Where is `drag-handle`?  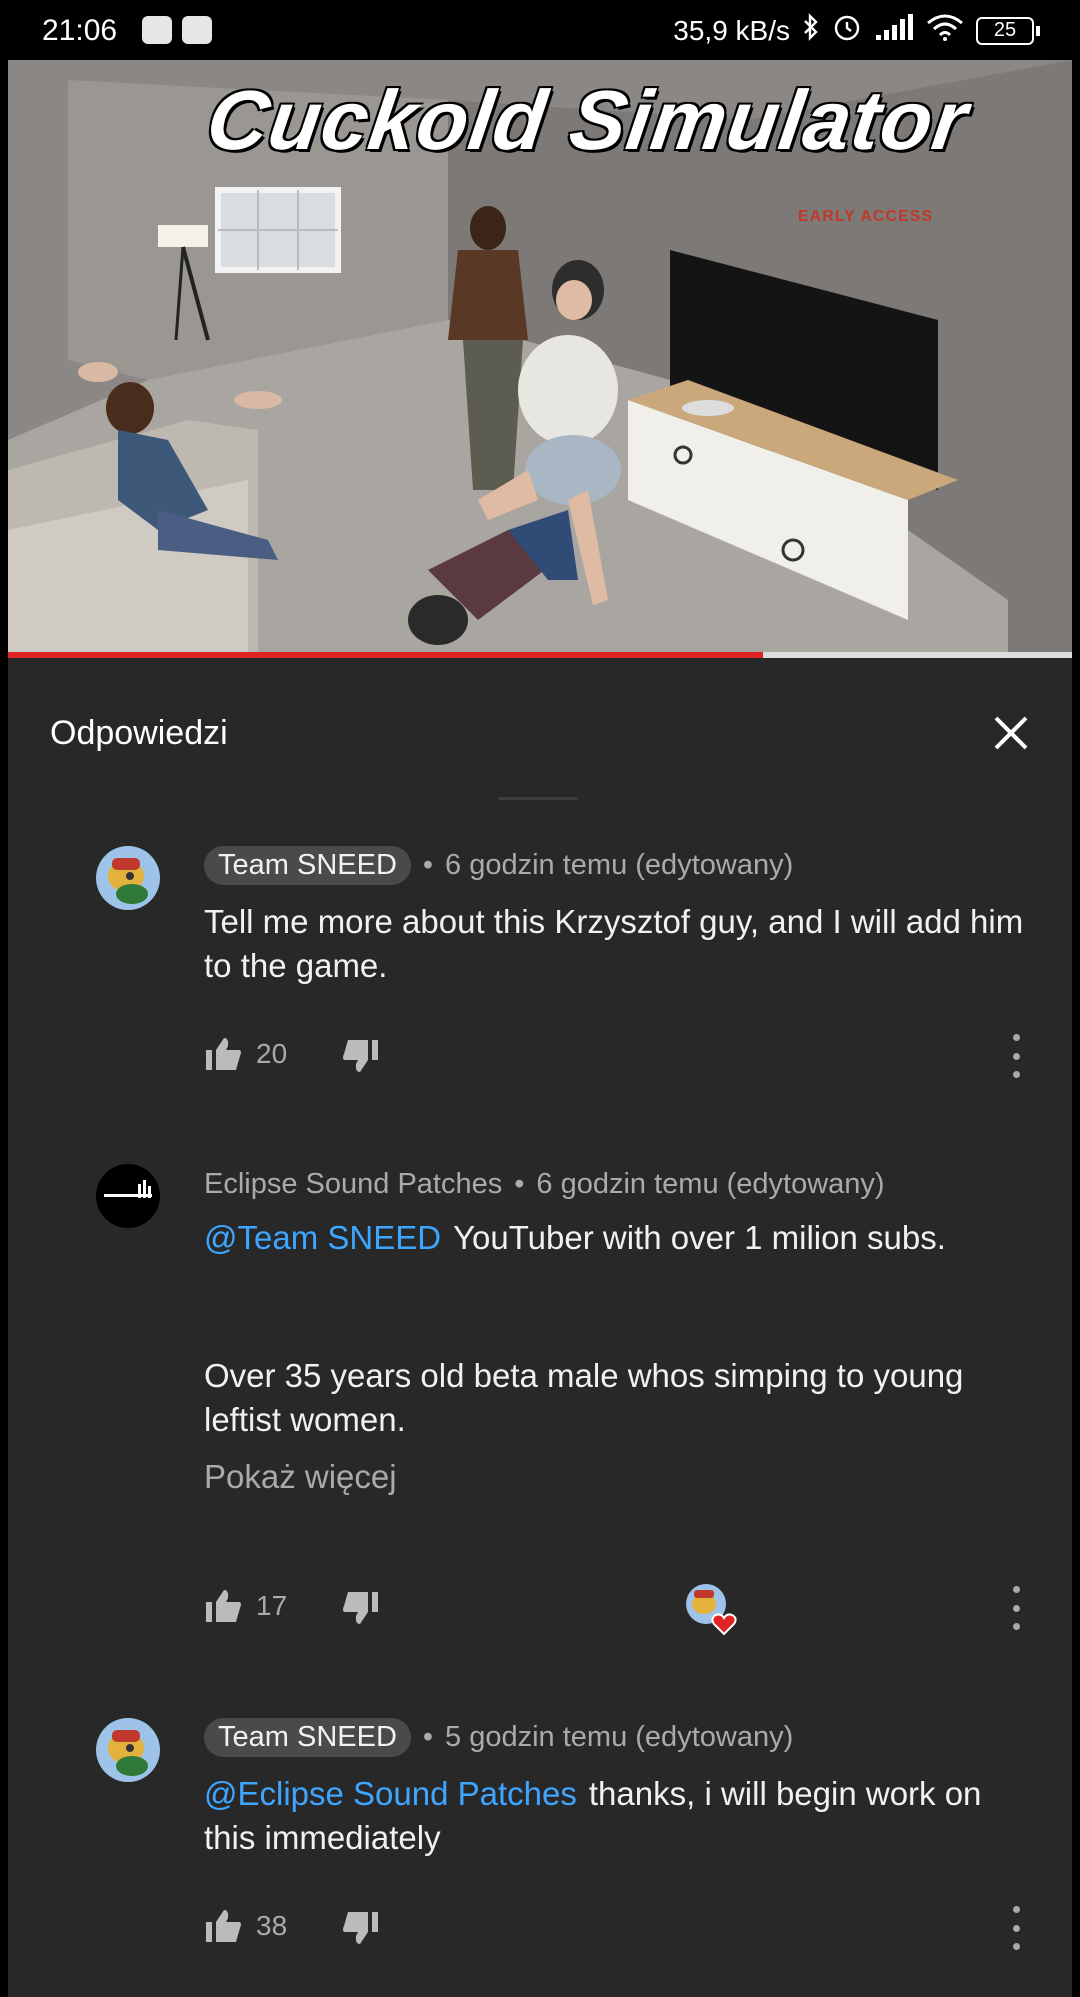 drag-handle is located at coordinates (538, 798).